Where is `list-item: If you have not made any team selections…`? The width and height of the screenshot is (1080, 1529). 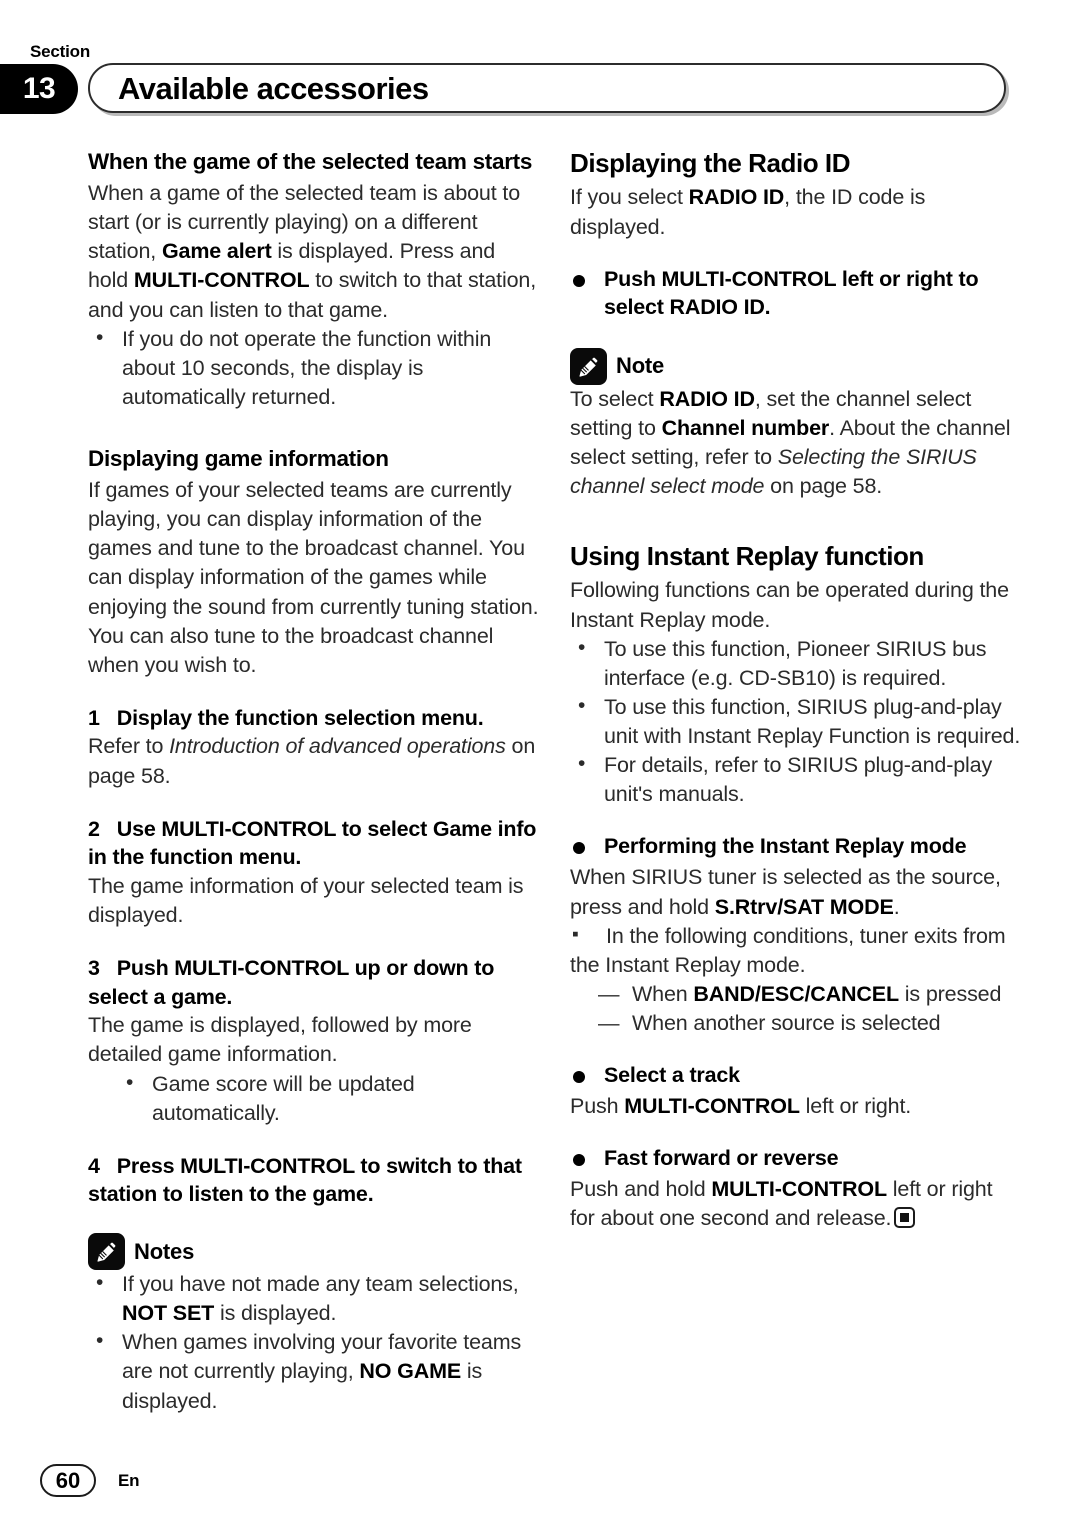
list-item: If you have not made any team selections… is located at coordinates (314, 1298).